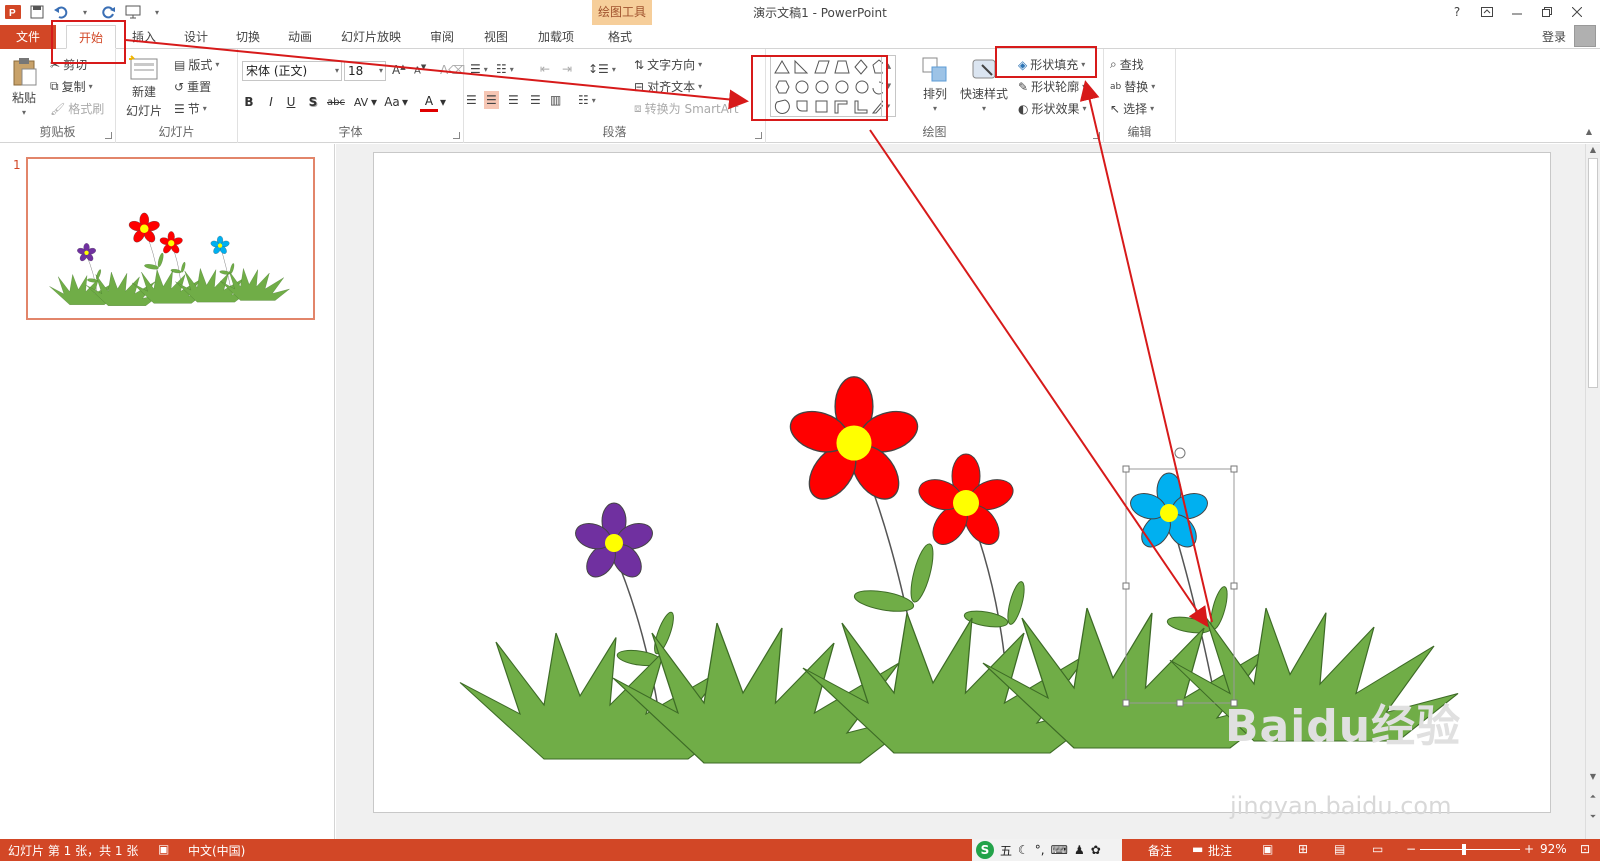  I want to click on apps-icon: ✿, so click(1096, 850).